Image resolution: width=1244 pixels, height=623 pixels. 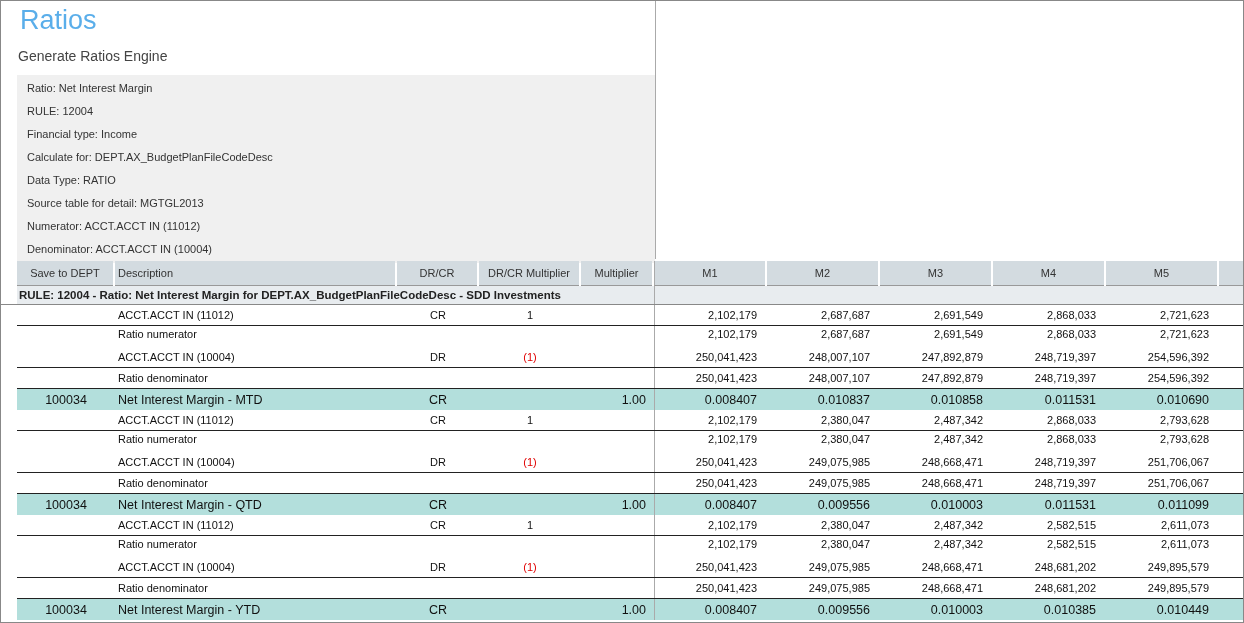 What do you see at coordinates (1184, 334) in the screenshot?
I see `table-cell: 2,721,623` at bounding box center [1184, 334].